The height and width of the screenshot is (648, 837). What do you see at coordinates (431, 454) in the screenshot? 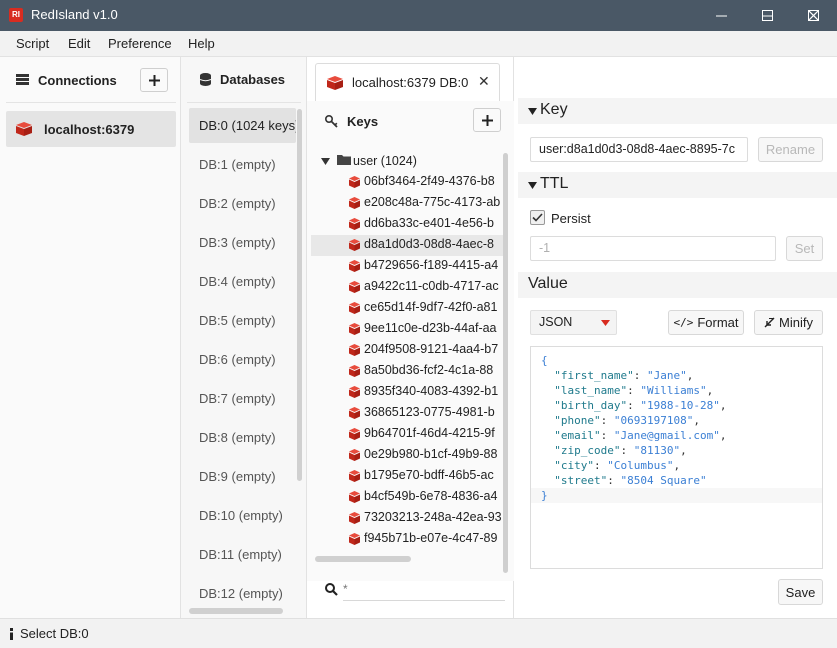
I see `key-label: 0e29b980-b1cf-49b9-88` at bounding box center [431, 454].